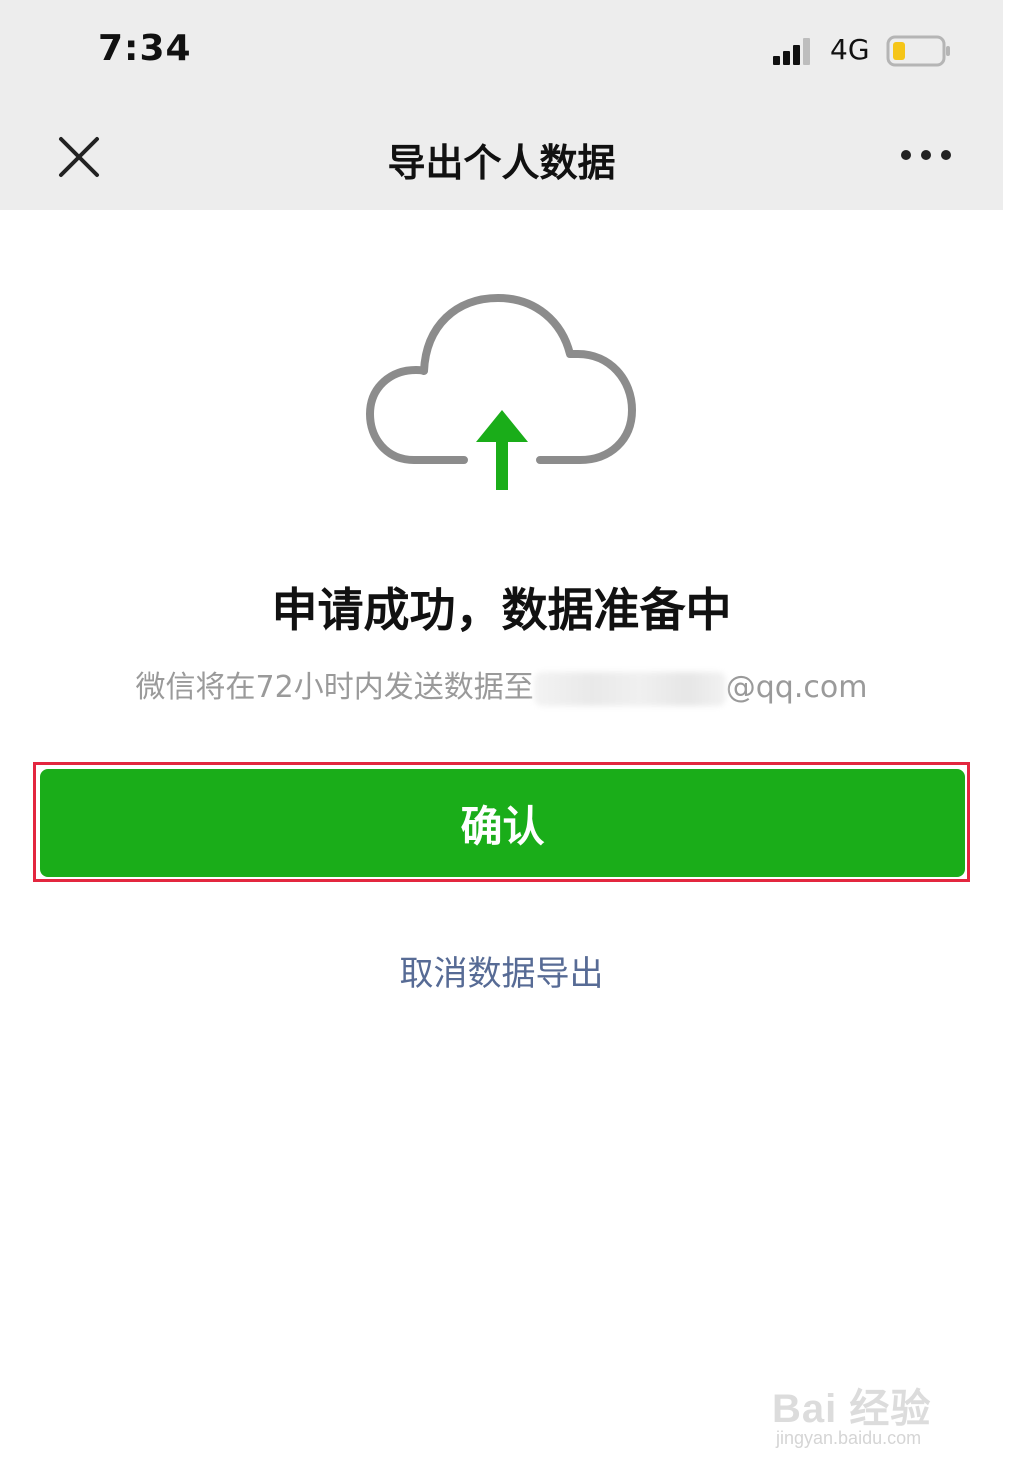  What do you see at coordinates (501, 163) in the screenshot?
I see `page-title: 导出个人数据` at bounding box center [501, 163].